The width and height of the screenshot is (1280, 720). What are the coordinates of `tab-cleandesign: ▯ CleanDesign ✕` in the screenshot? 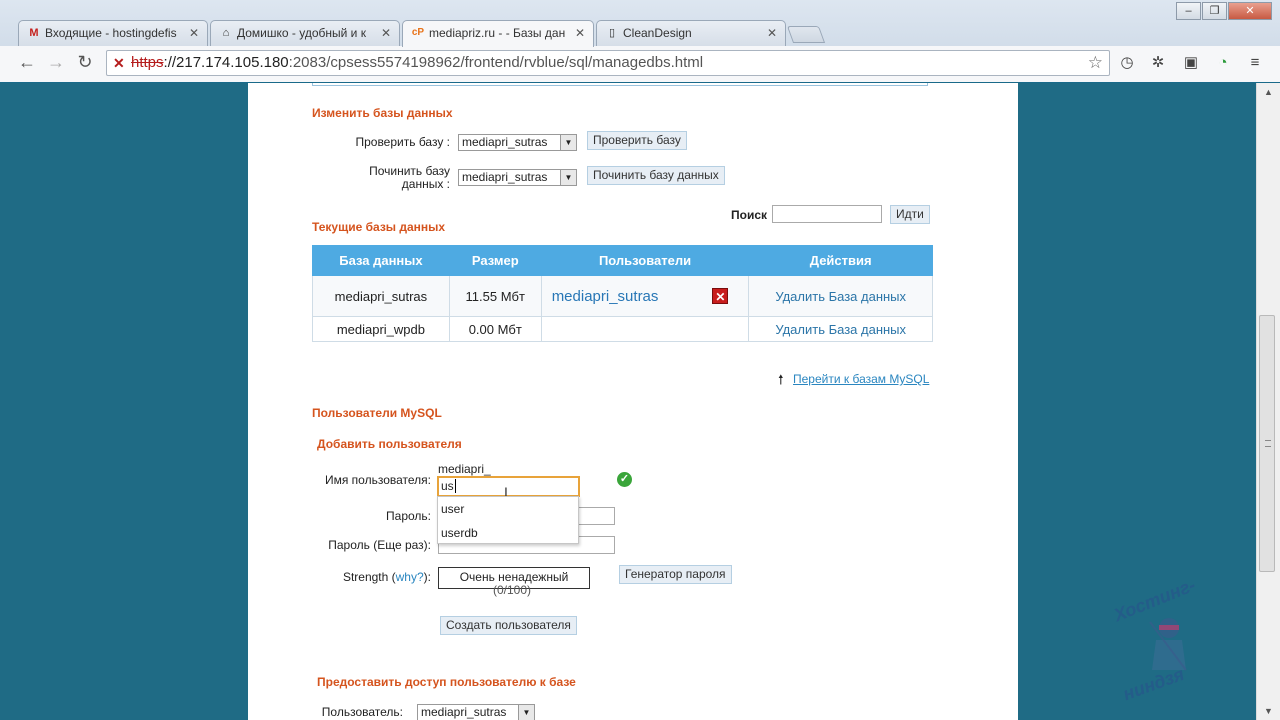 It's located at (691, 33).